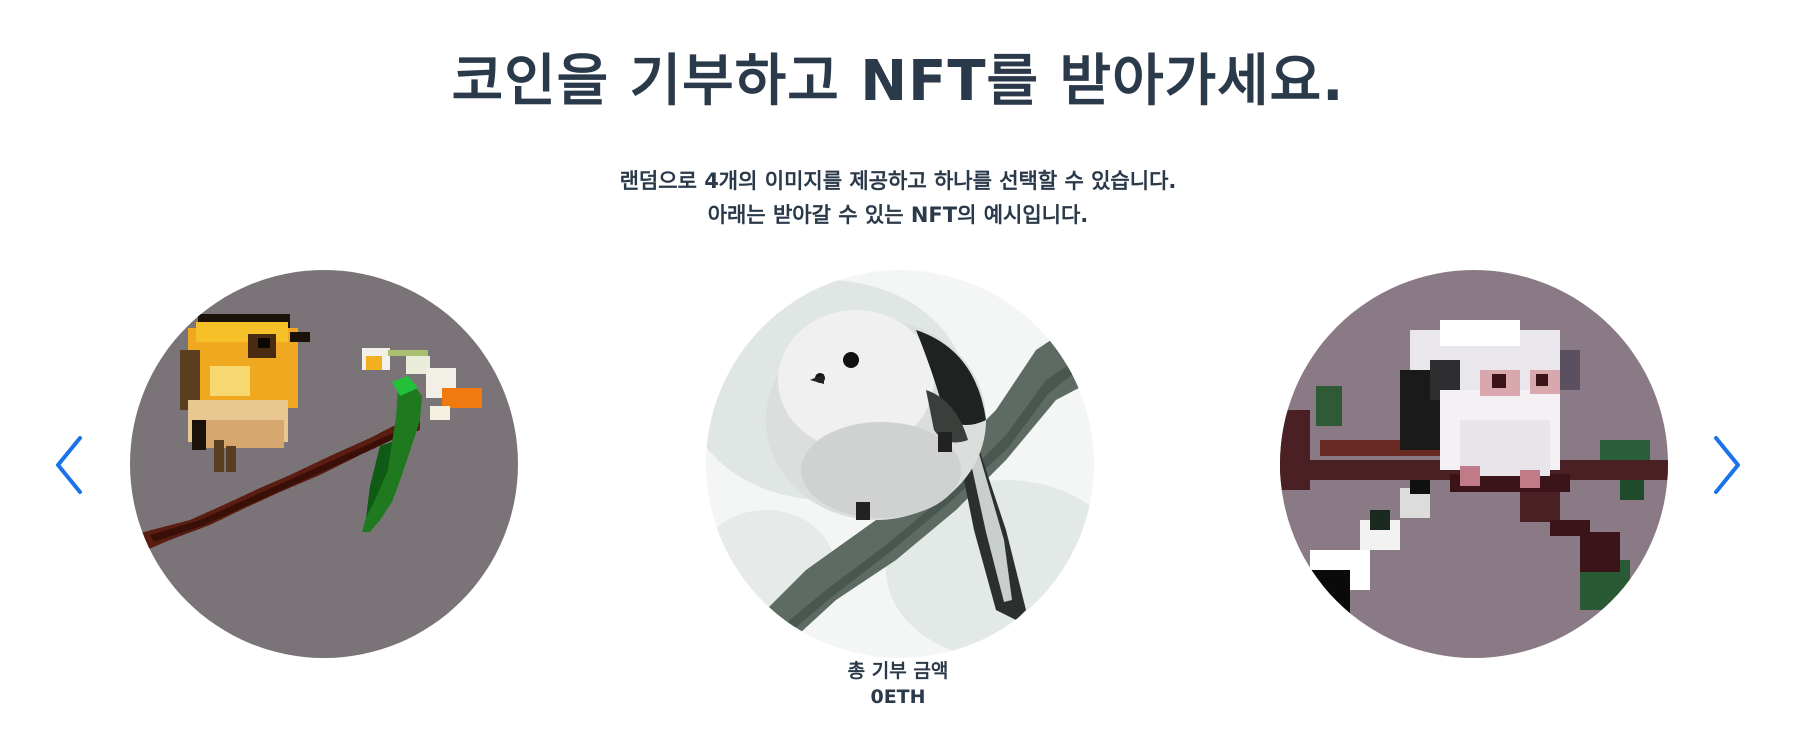 This screenshot has height=746, width=1796. Describe the element at coordinates (898, 671) in the screenshot. I see `total-donation-label: 총 기부 금액` at that location.